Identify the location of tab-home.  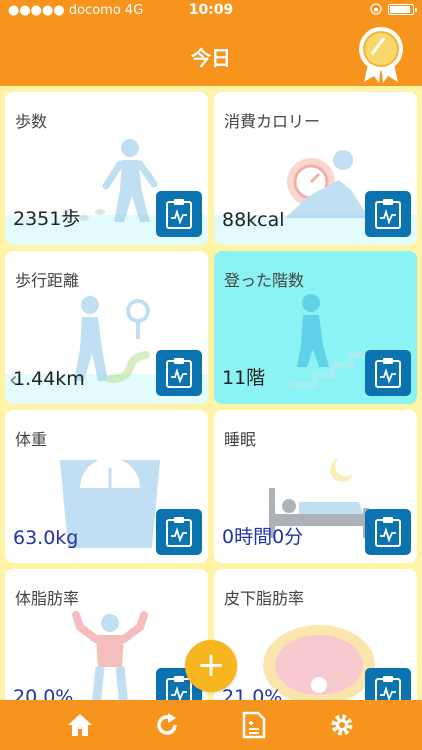
(80, 725).